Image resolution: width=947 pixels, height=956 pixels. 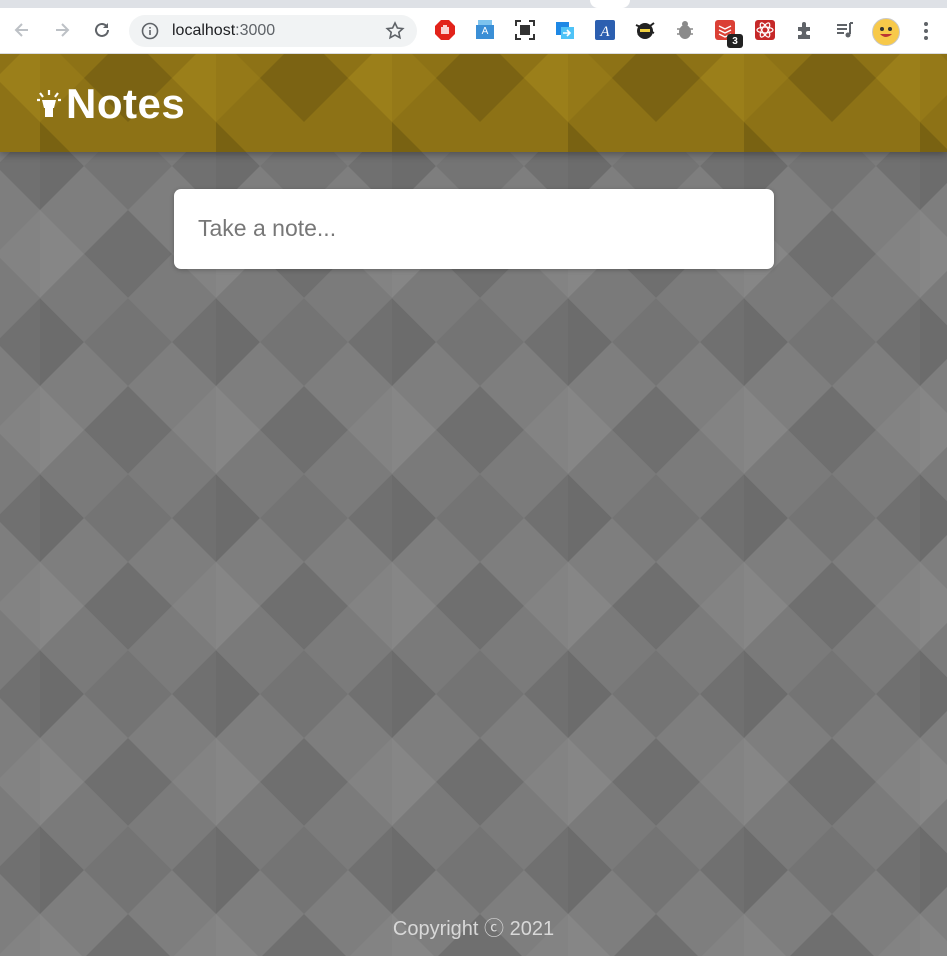 What do you see at coordinates (223, 31) in the screenshot?
I see `url-text: localhost:3000` at bounding box center [223, 31].